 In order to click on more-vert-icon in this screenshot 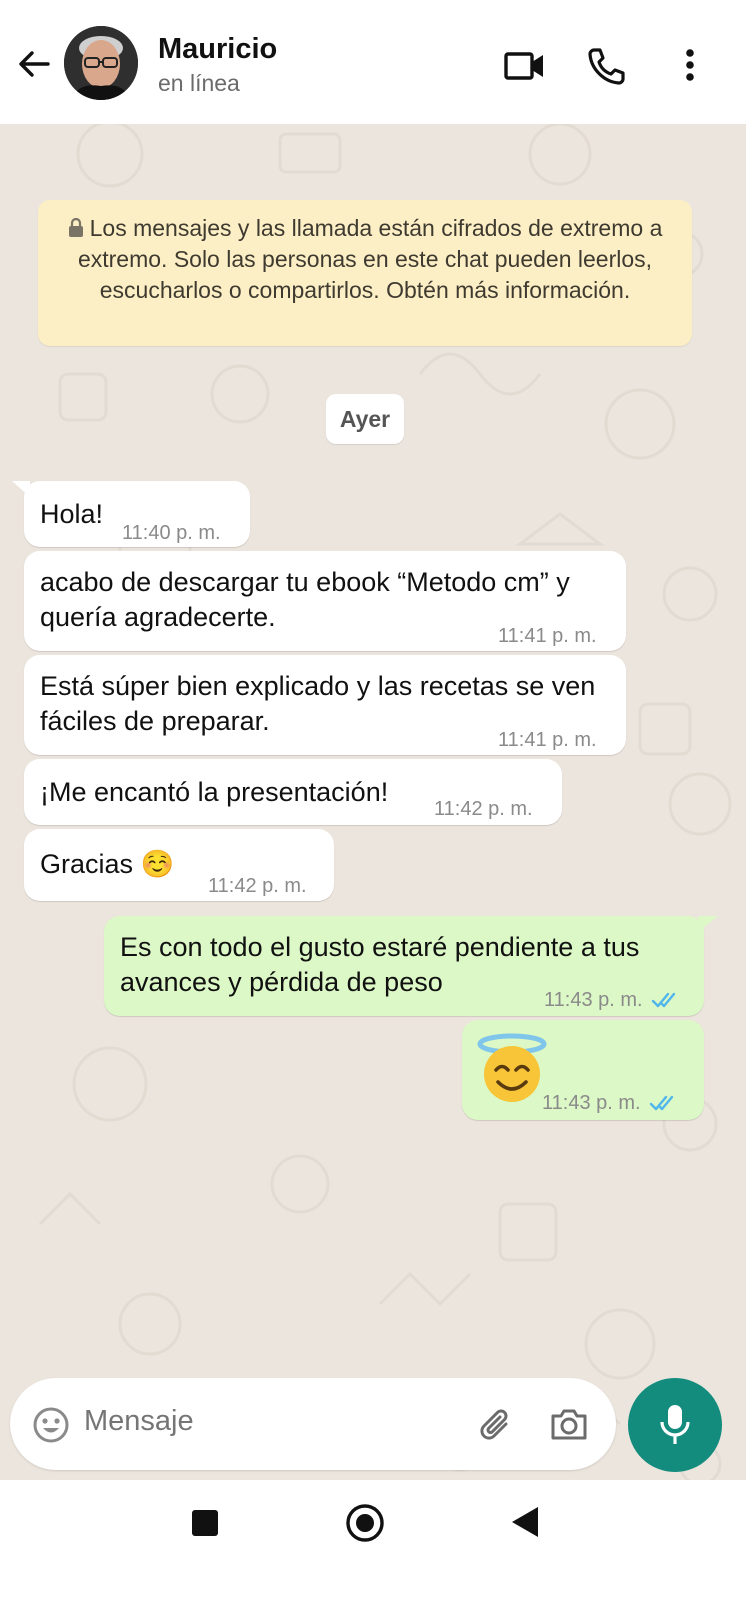, I will do `click(690, 66)`.